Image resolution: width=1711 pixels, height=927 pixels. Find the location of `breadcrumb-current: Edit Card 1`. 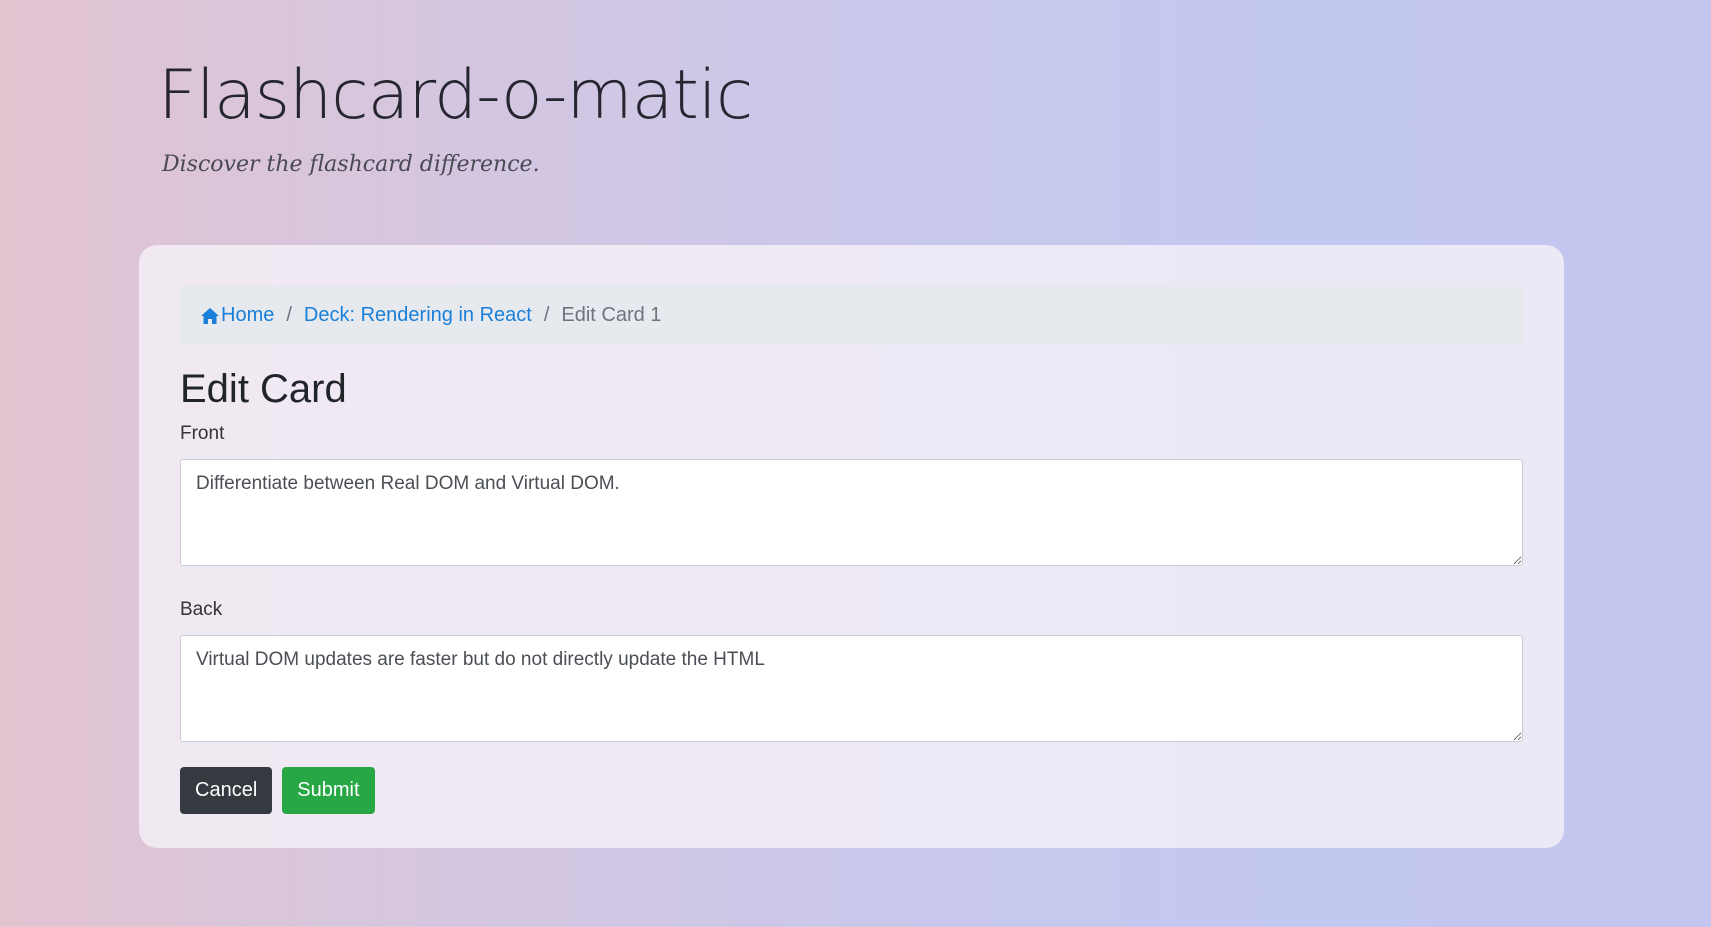

breadcrumb-current: Edit Card 1 is located at coordinates (611, 315).